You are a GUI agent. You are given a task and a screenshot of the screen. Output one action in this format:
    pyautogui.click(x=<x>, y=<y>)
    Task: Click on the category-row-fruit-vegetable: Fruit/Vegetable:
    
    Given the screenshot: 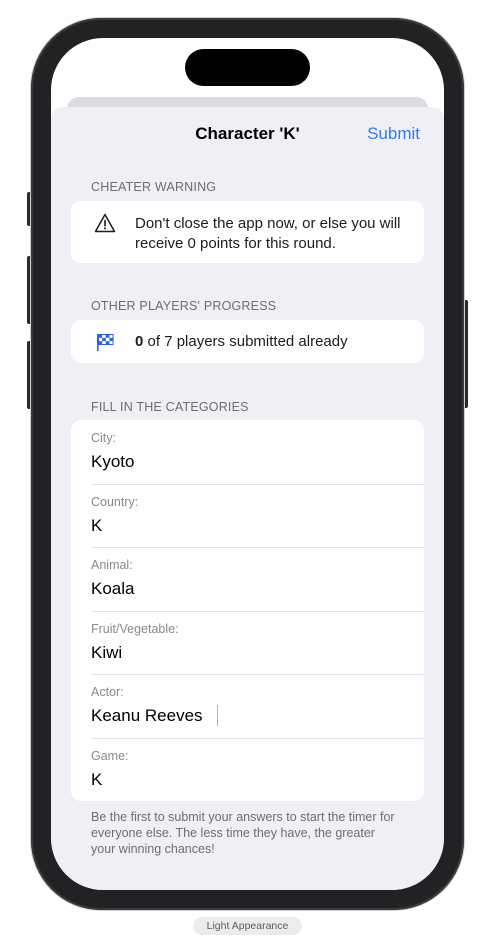 What is the action you would take?
    pyautogui.click(x=247, y=642)
    